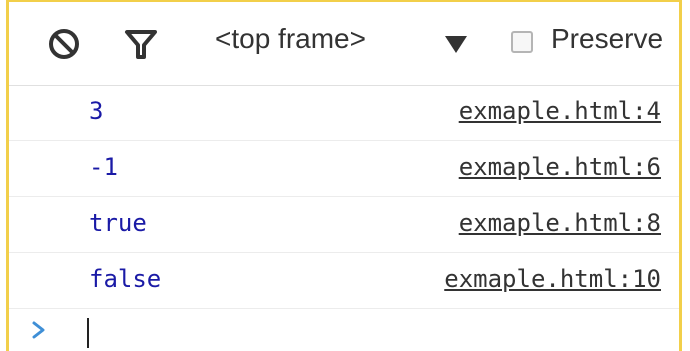 The width and height of the screenshot is (690, 351). Describe the element at coordinates (118, 223) in the screenshot. I see `console-message-value: true` at that location.